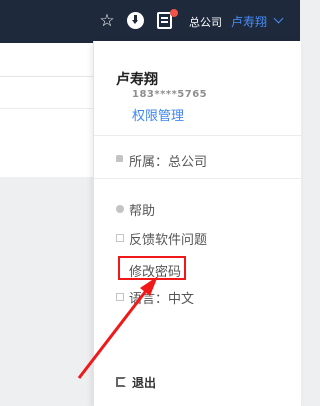 The width and height of the screenshot is (320, 406). Describe the element at coordinates (174, 13) in the screenshot. I see `notification-dot` at that location.